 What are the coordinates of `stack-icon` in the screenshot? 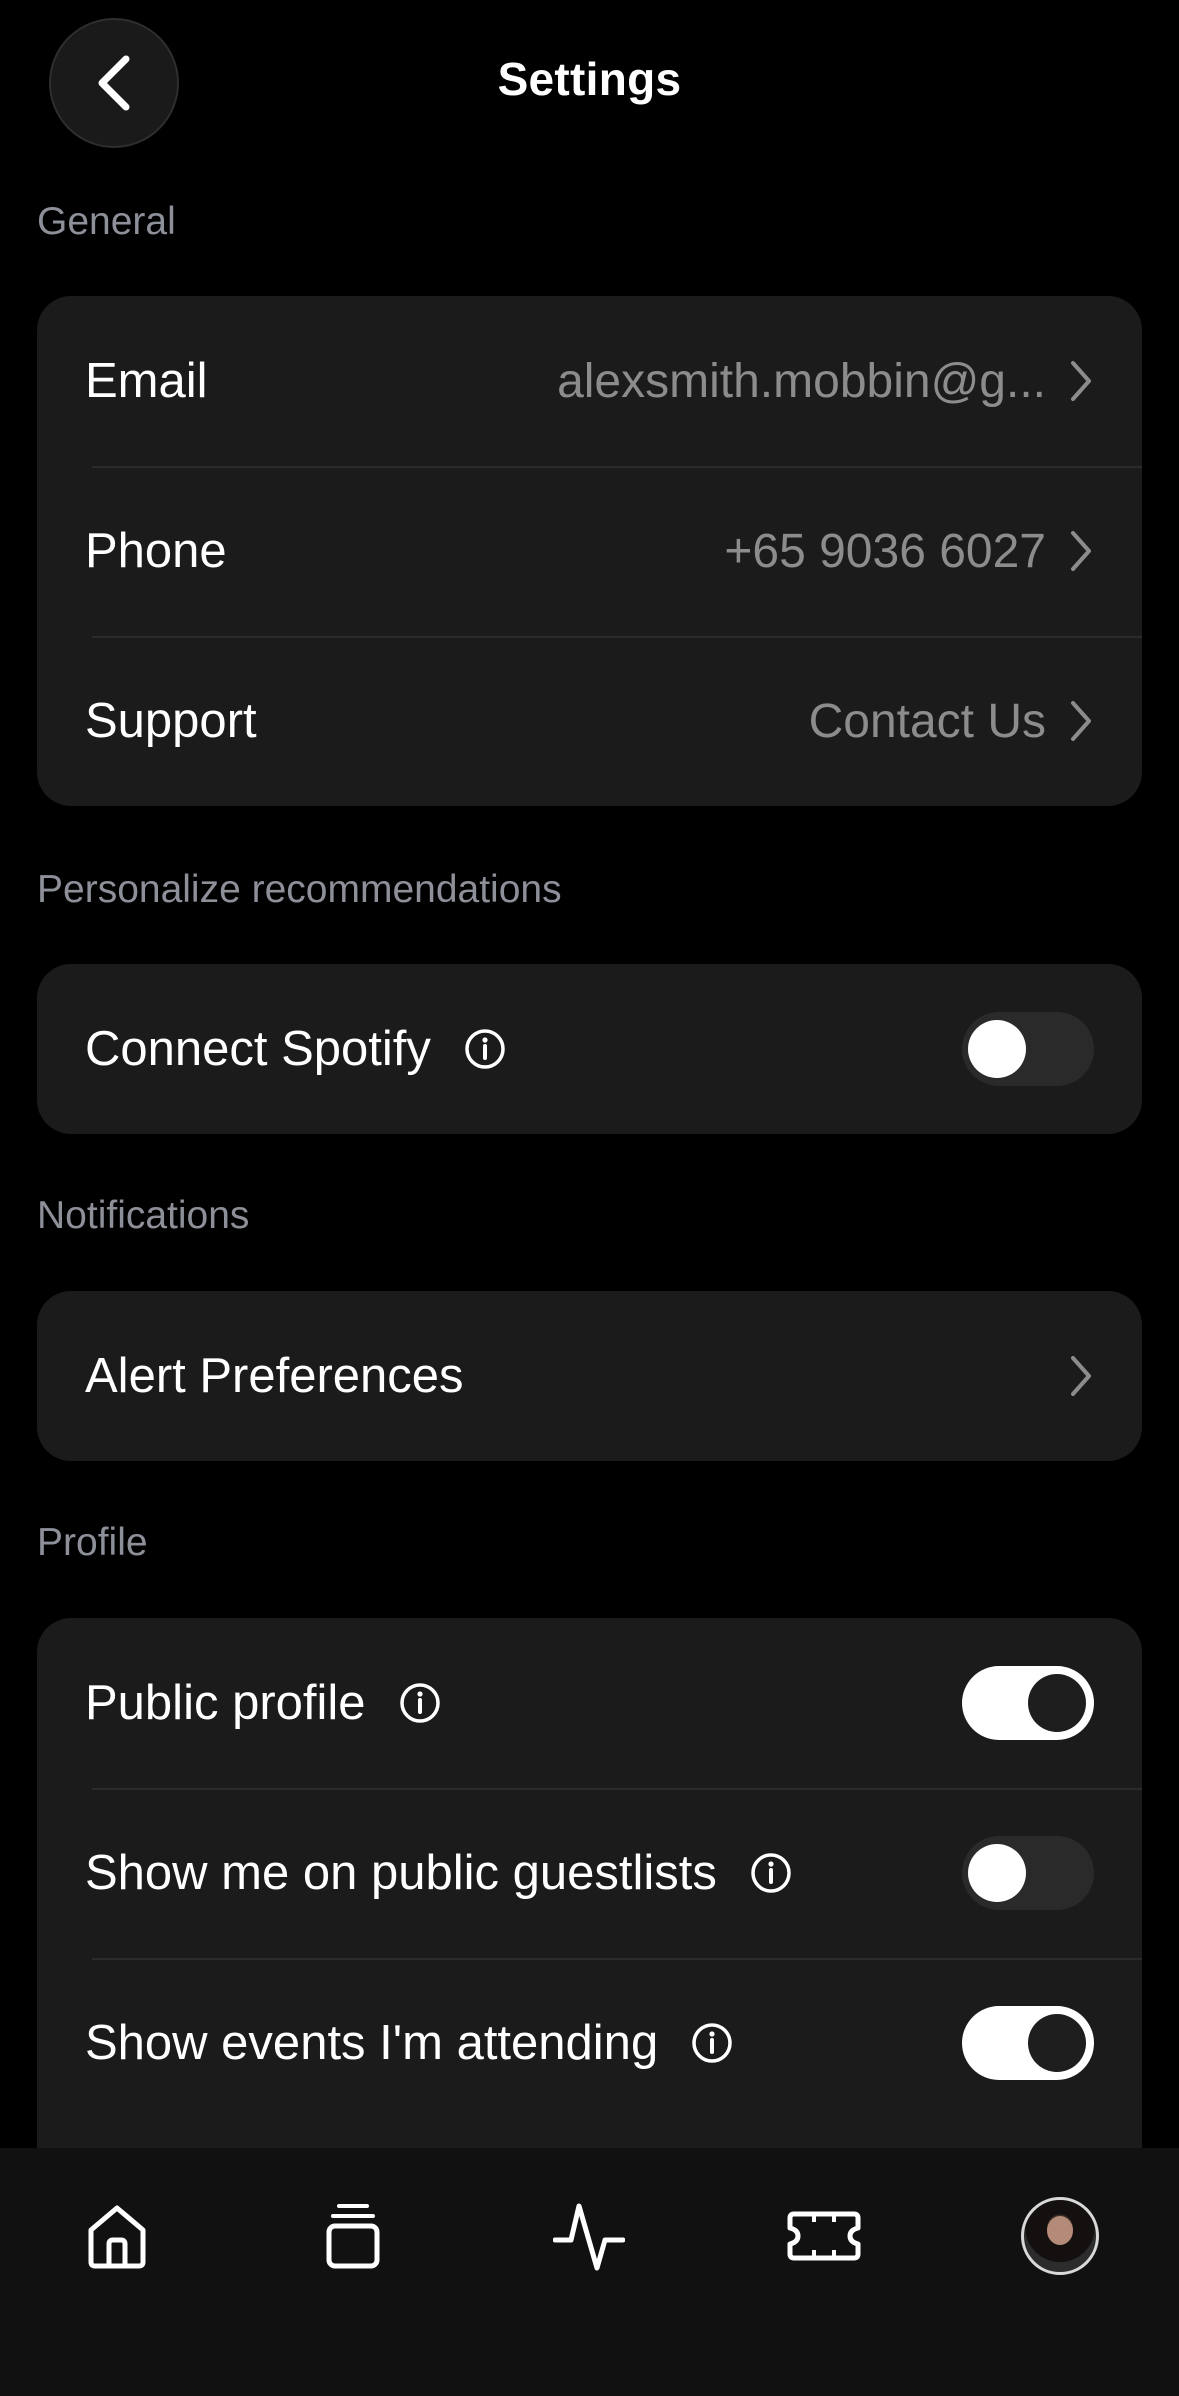 It's located at (353, 2236).